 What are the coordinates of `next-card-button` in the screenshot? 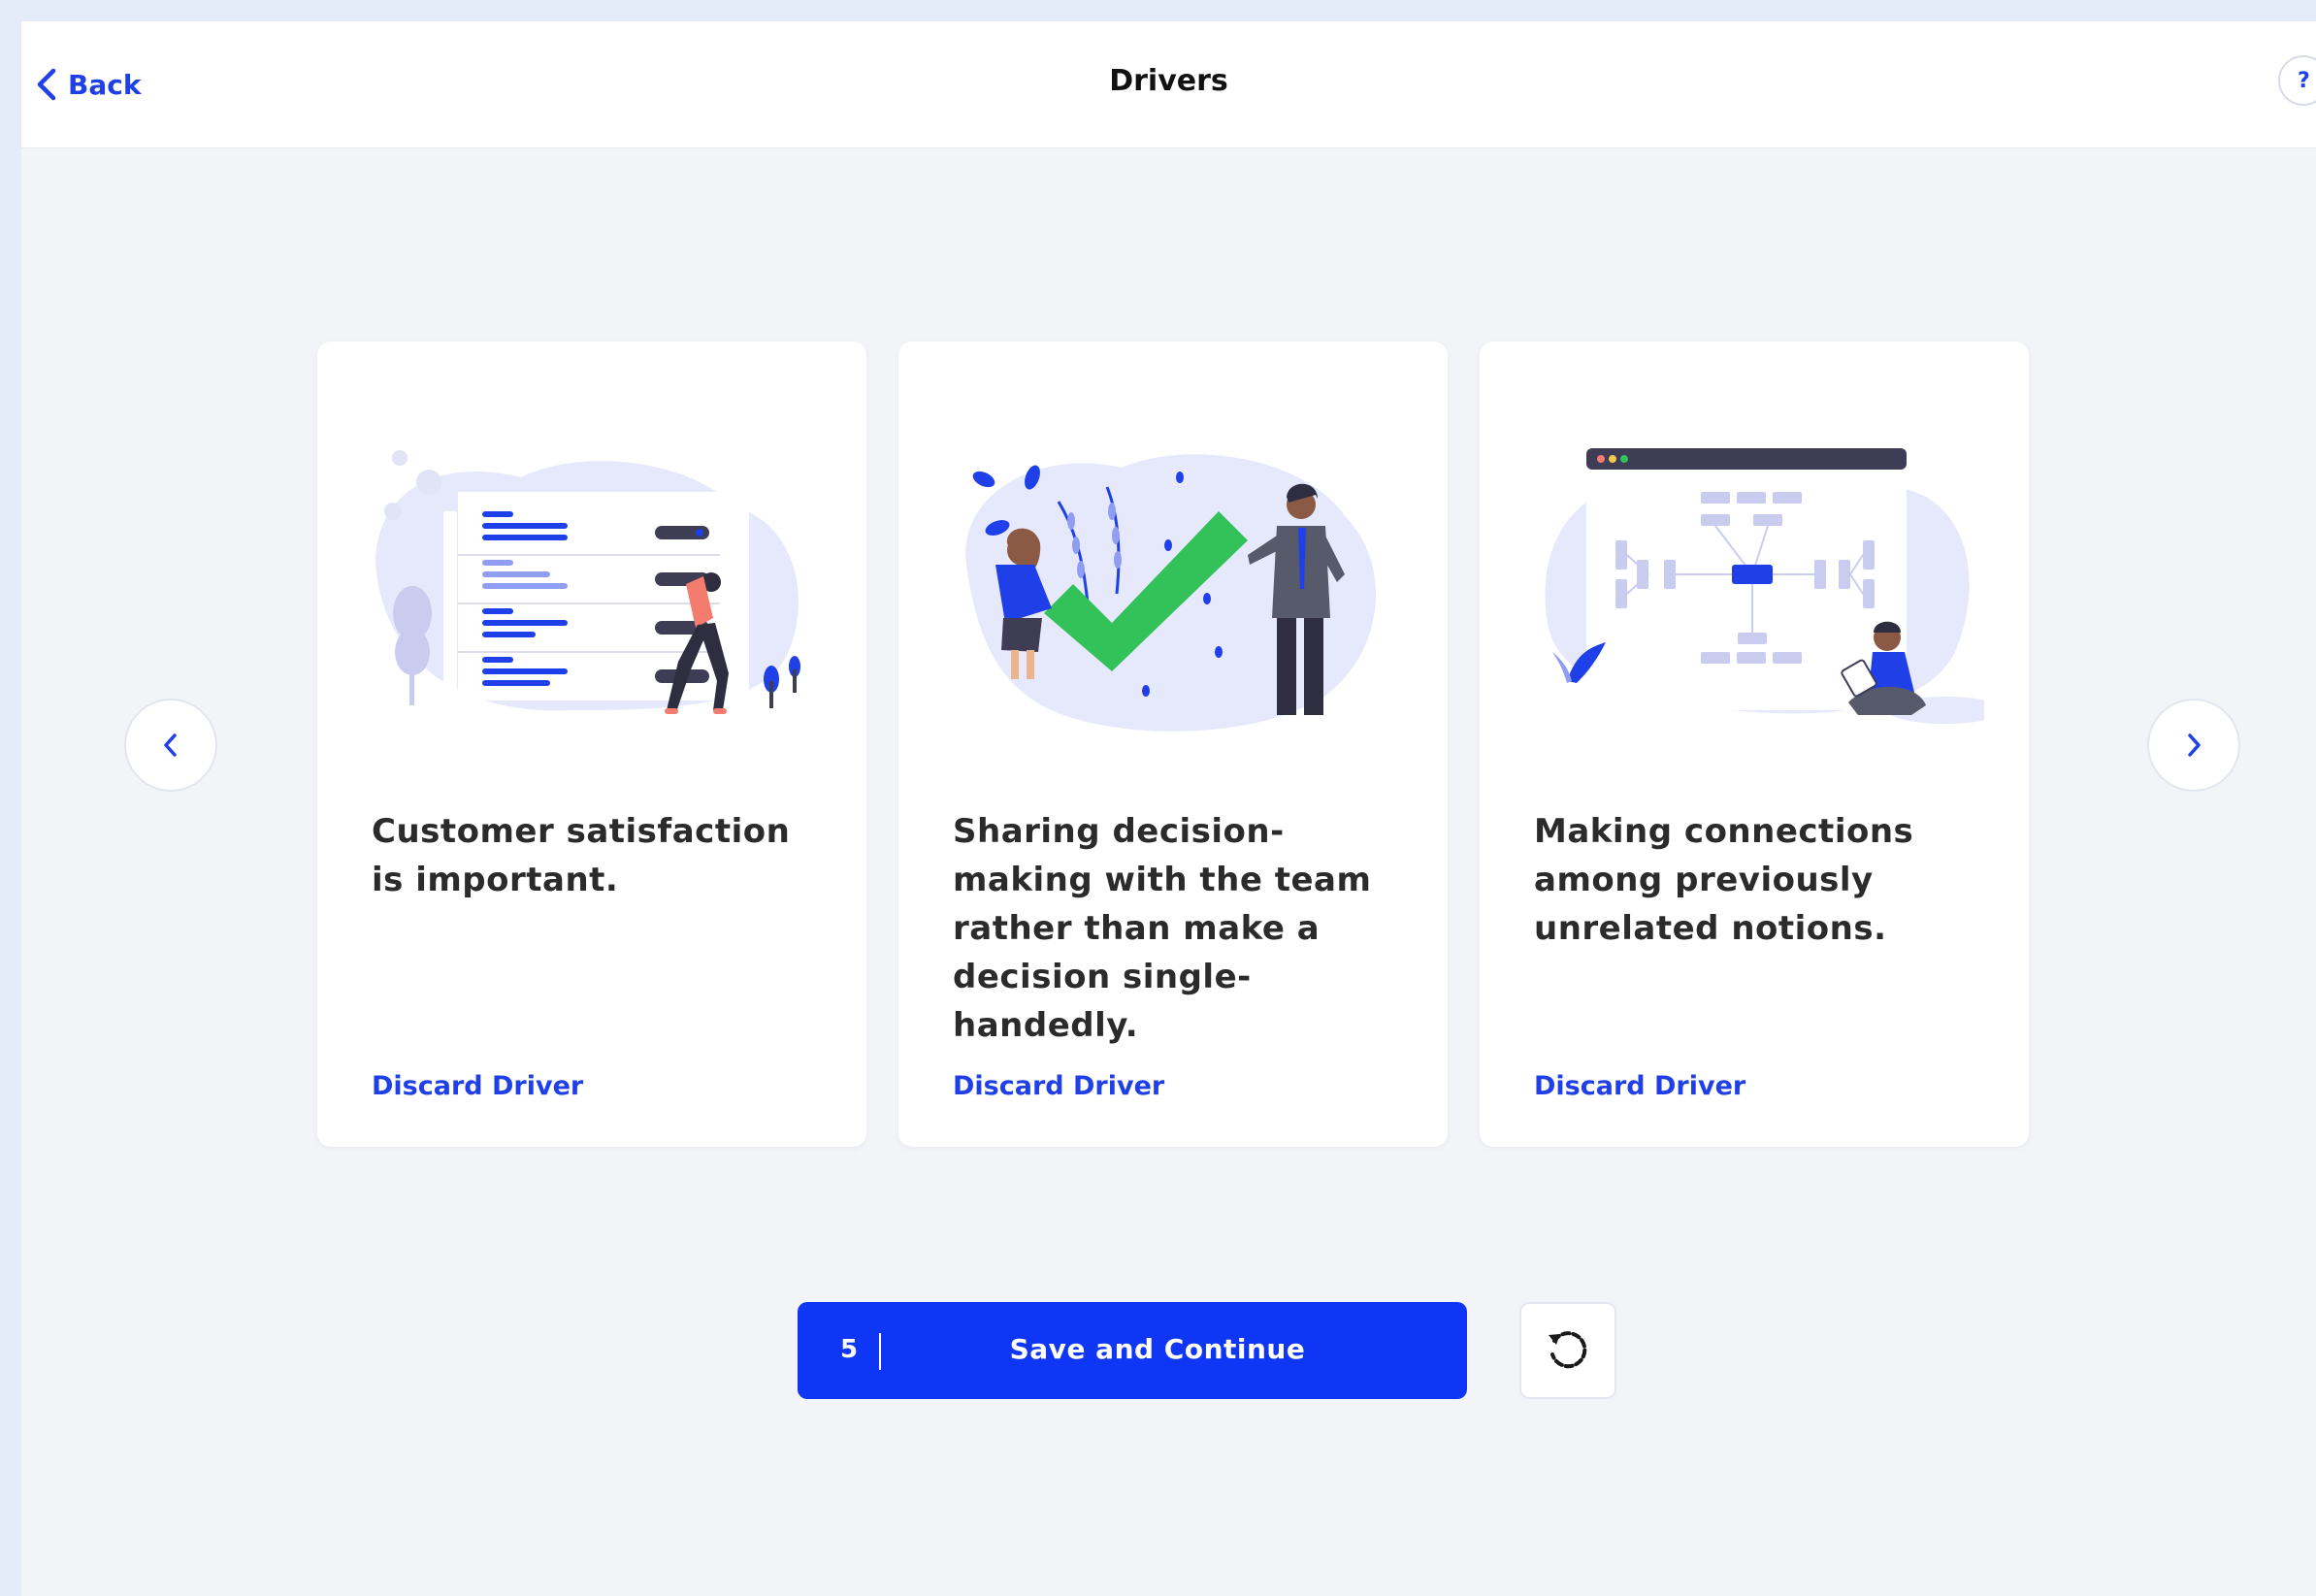 It's located at (2193, 745).